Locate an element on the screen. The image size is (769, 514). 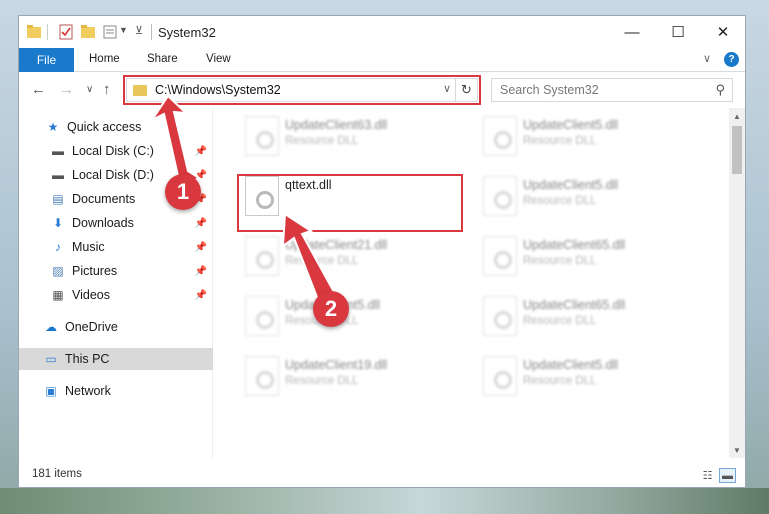
minimize-button: — is located at coordinates (632, 32).